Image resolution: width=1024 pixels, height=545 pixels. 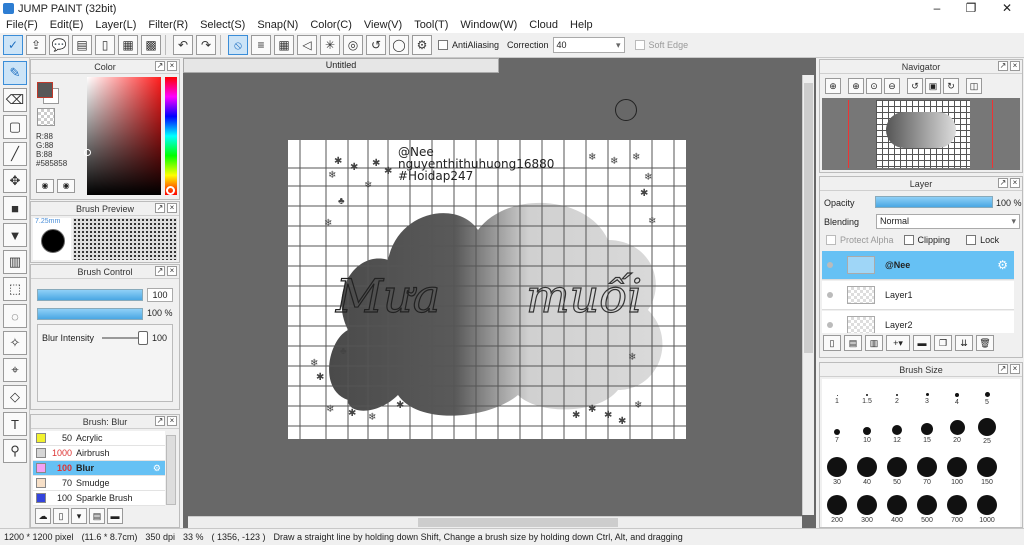 What do you see at coordinates (867, 399) in the screenshot?
I see `brush-size-1.5: 1.5` at bounding box center [867, 399].